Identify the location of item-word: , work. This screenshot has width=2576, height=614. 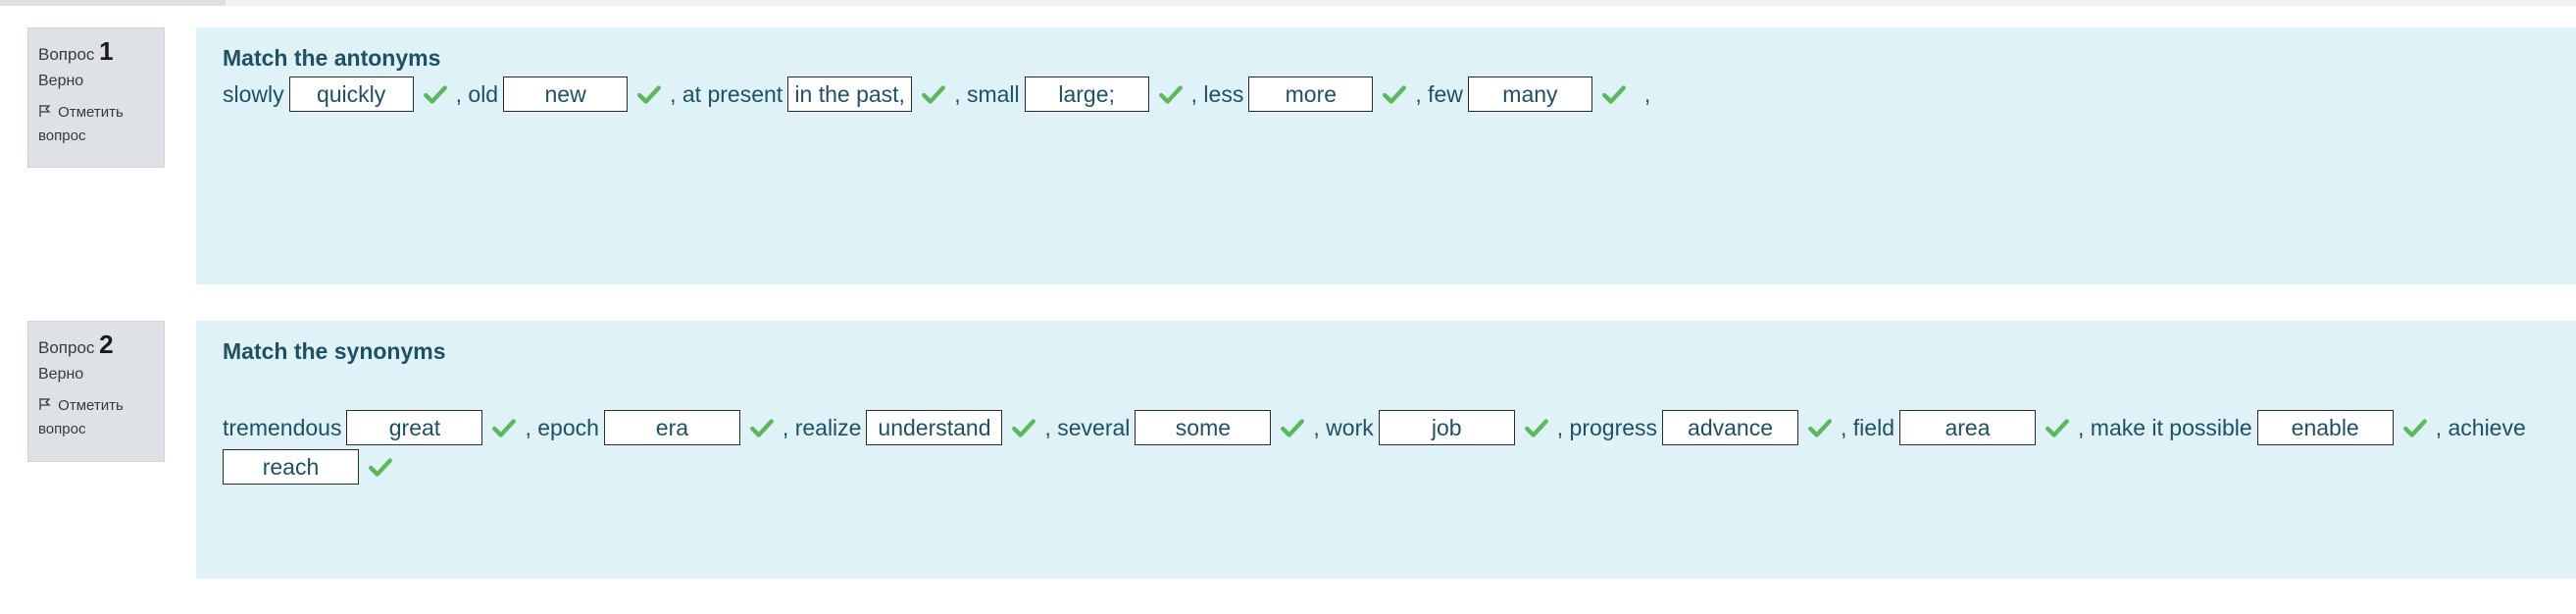
(1344, 427).